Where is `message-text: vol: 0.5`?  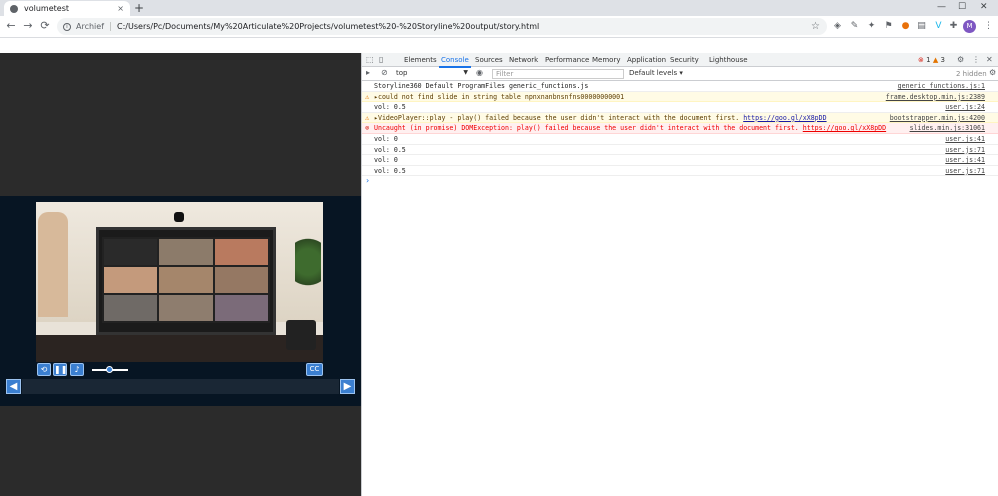 message-text: vol: 0.5 is located at coordinates (390, 107).